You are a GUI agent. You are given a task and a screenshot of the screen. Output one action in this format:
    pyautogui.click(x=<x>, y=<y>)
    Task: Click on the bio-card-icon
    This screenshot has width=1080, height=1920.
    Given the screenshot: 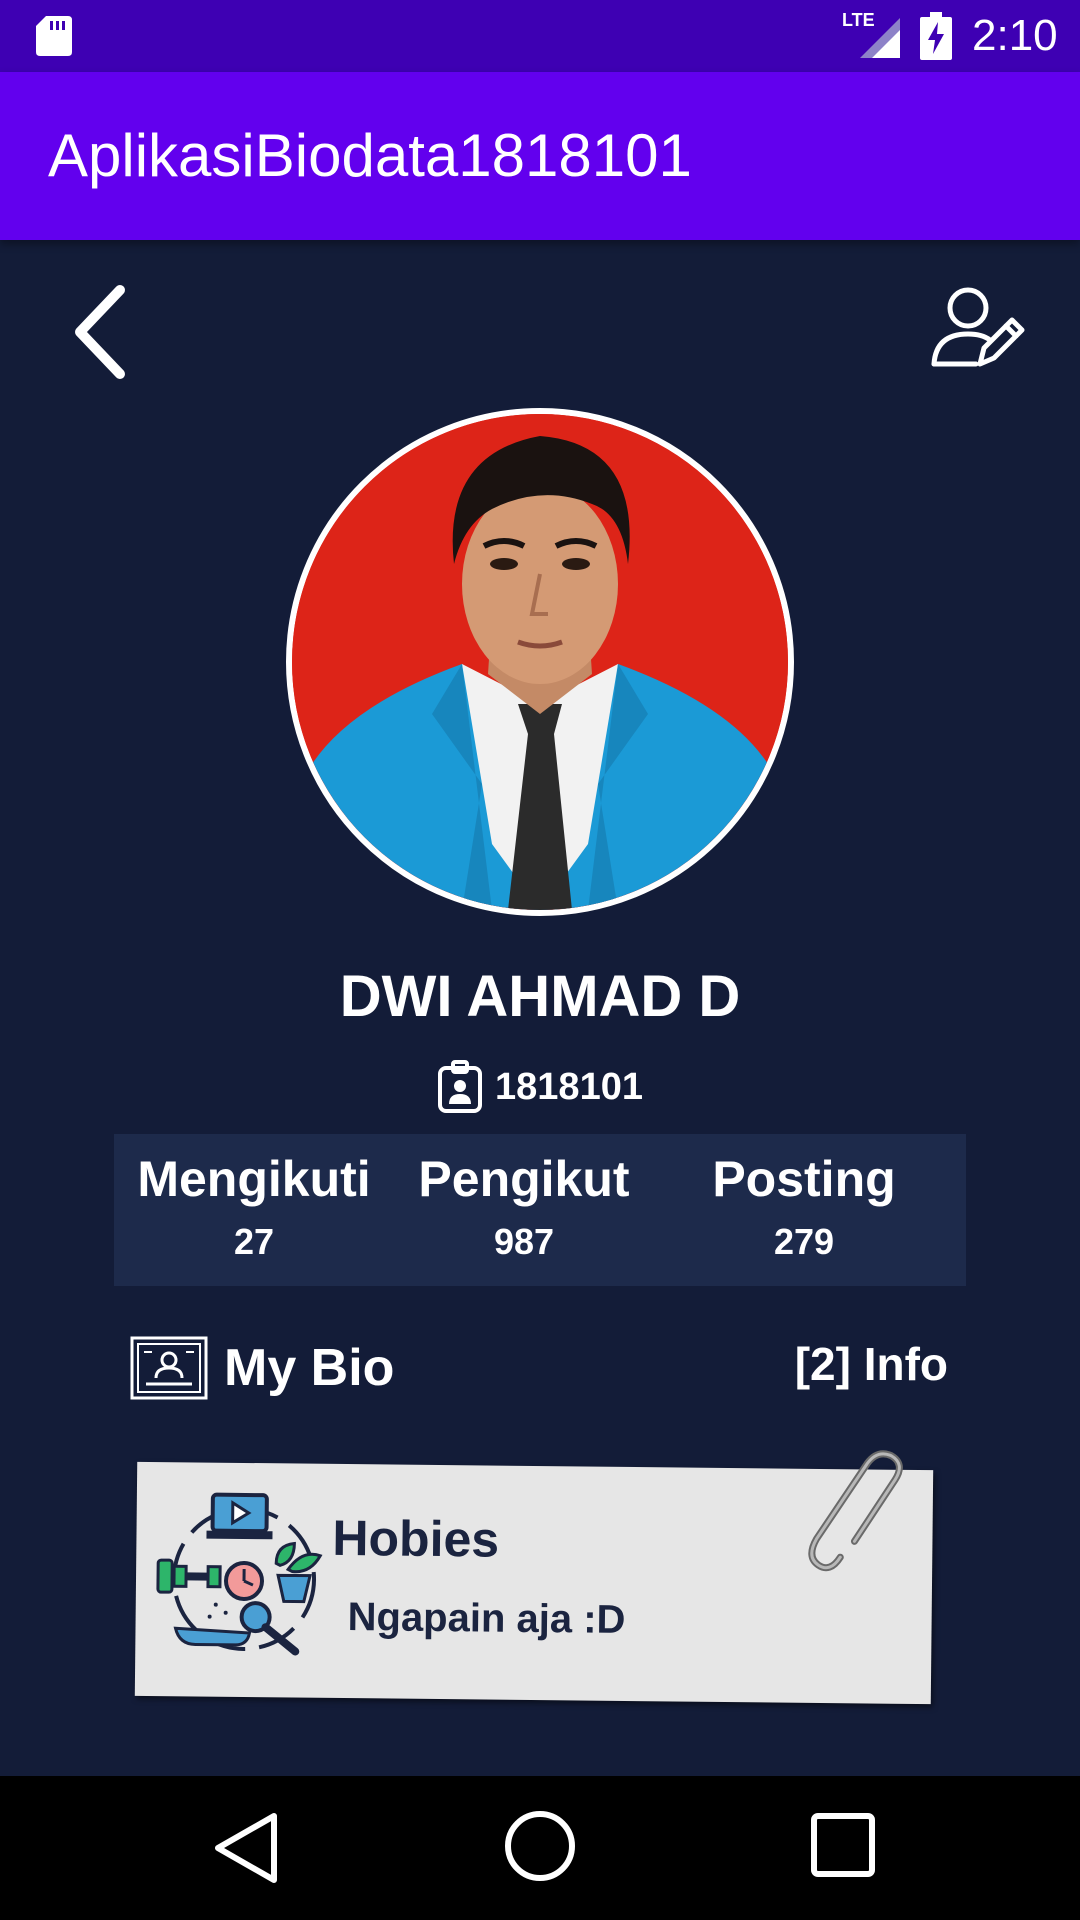 What is the action you would take?
    pyautogui.click(x=169, y=1368)
    